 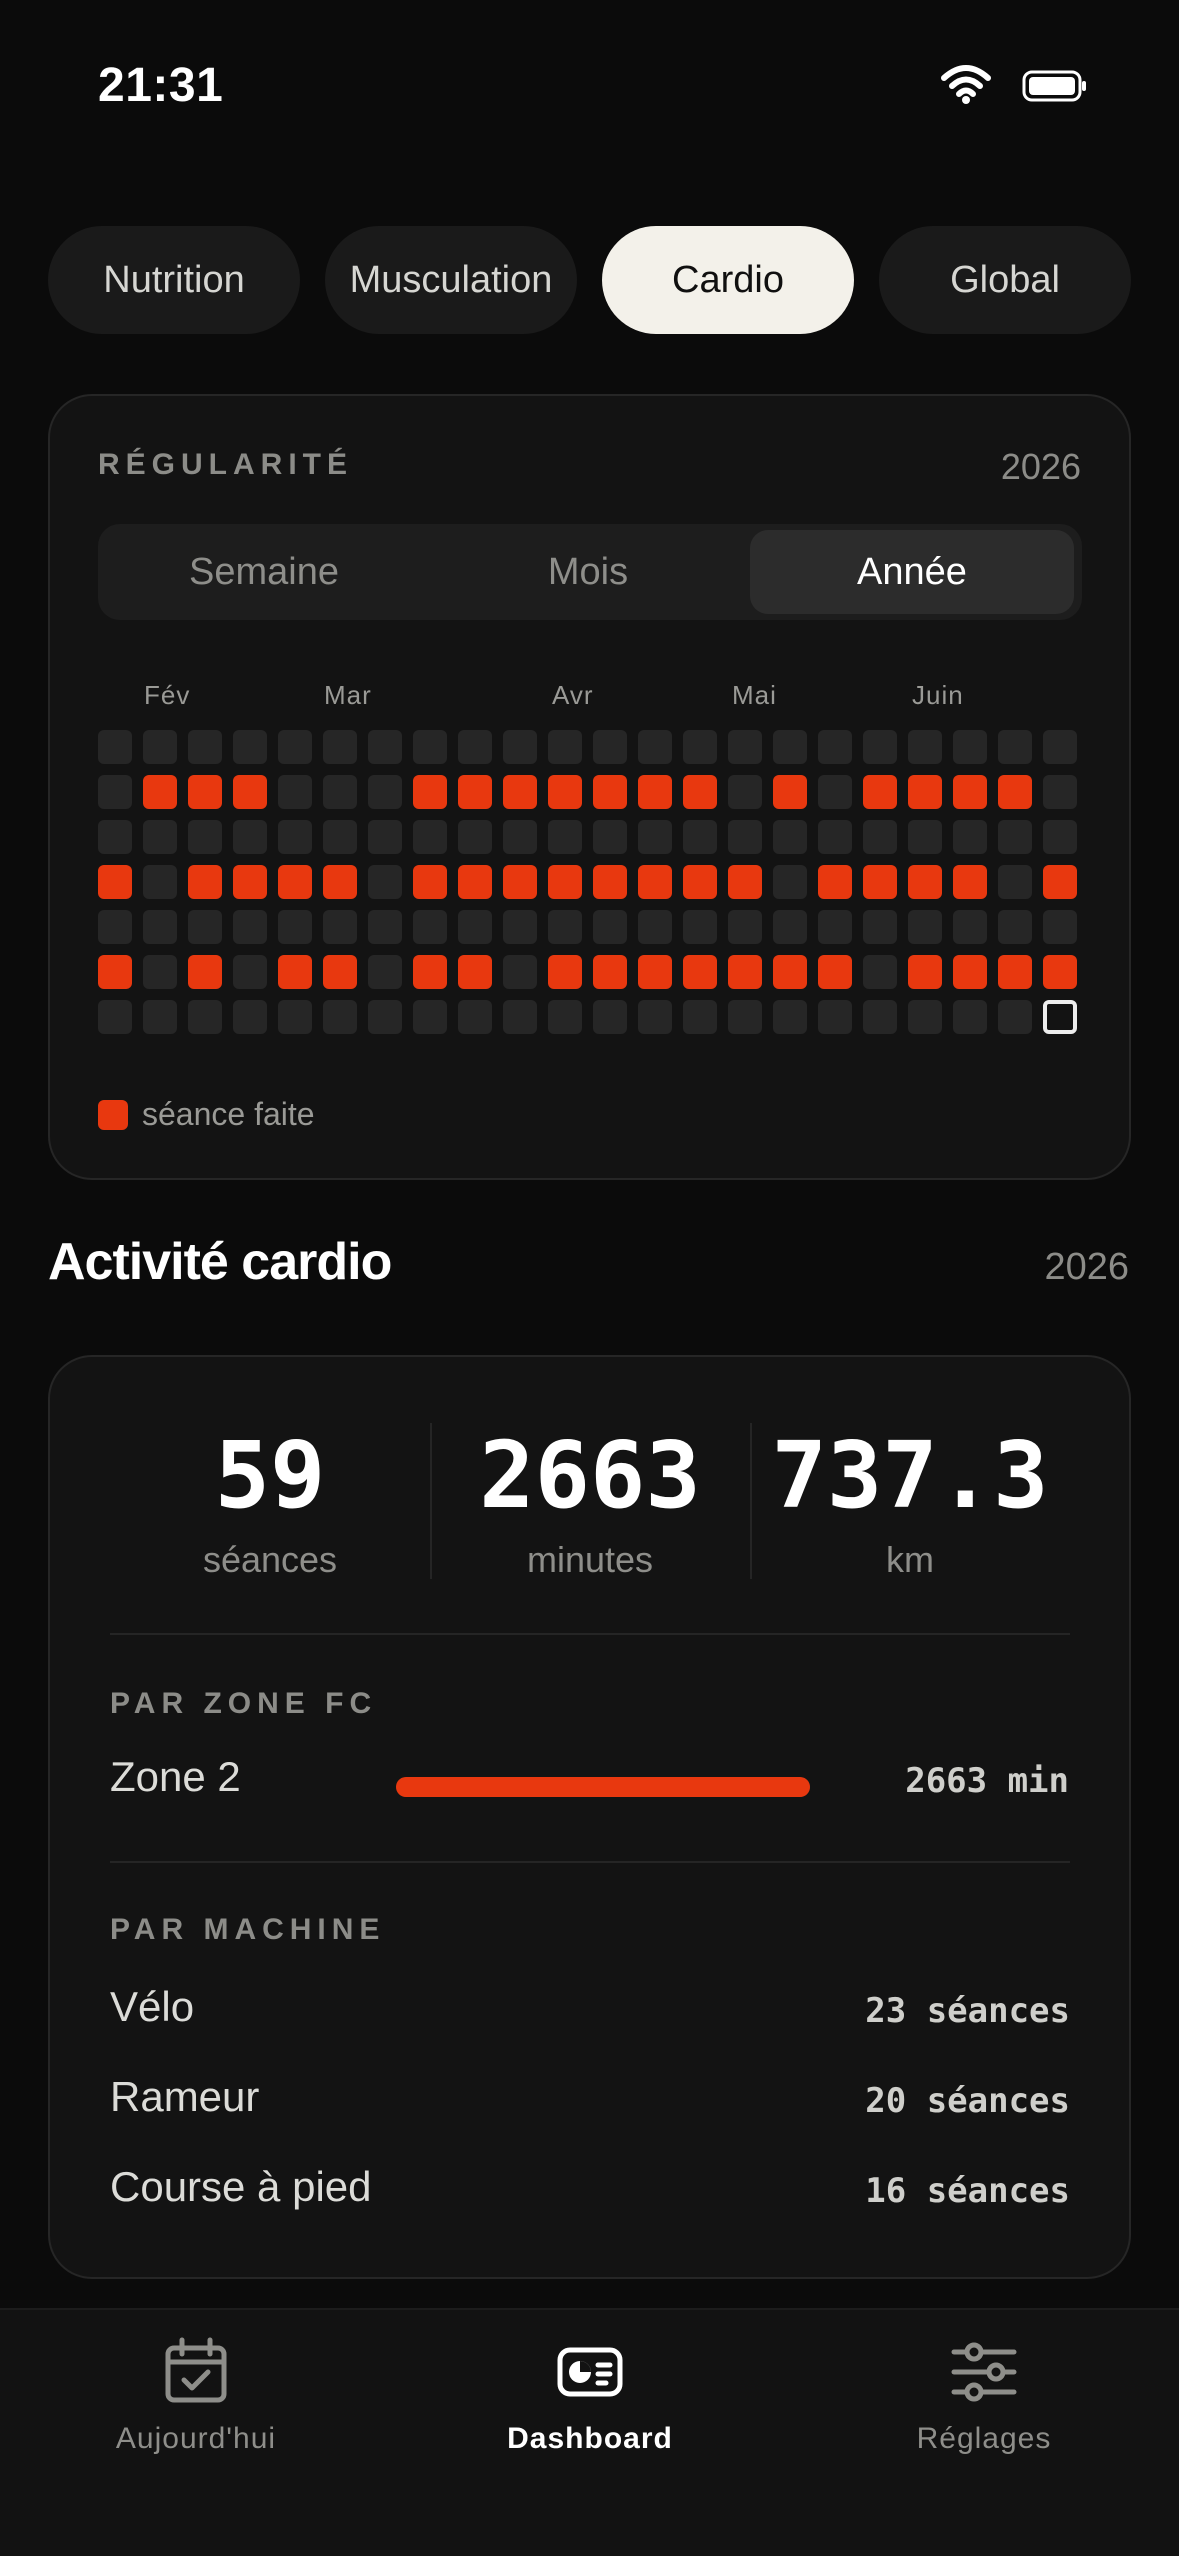 What do you see at coordinates (244, 1703) in the screenshot?
I see `zones-title: PAR ZONE FC` at bounding box center [244, 1703].